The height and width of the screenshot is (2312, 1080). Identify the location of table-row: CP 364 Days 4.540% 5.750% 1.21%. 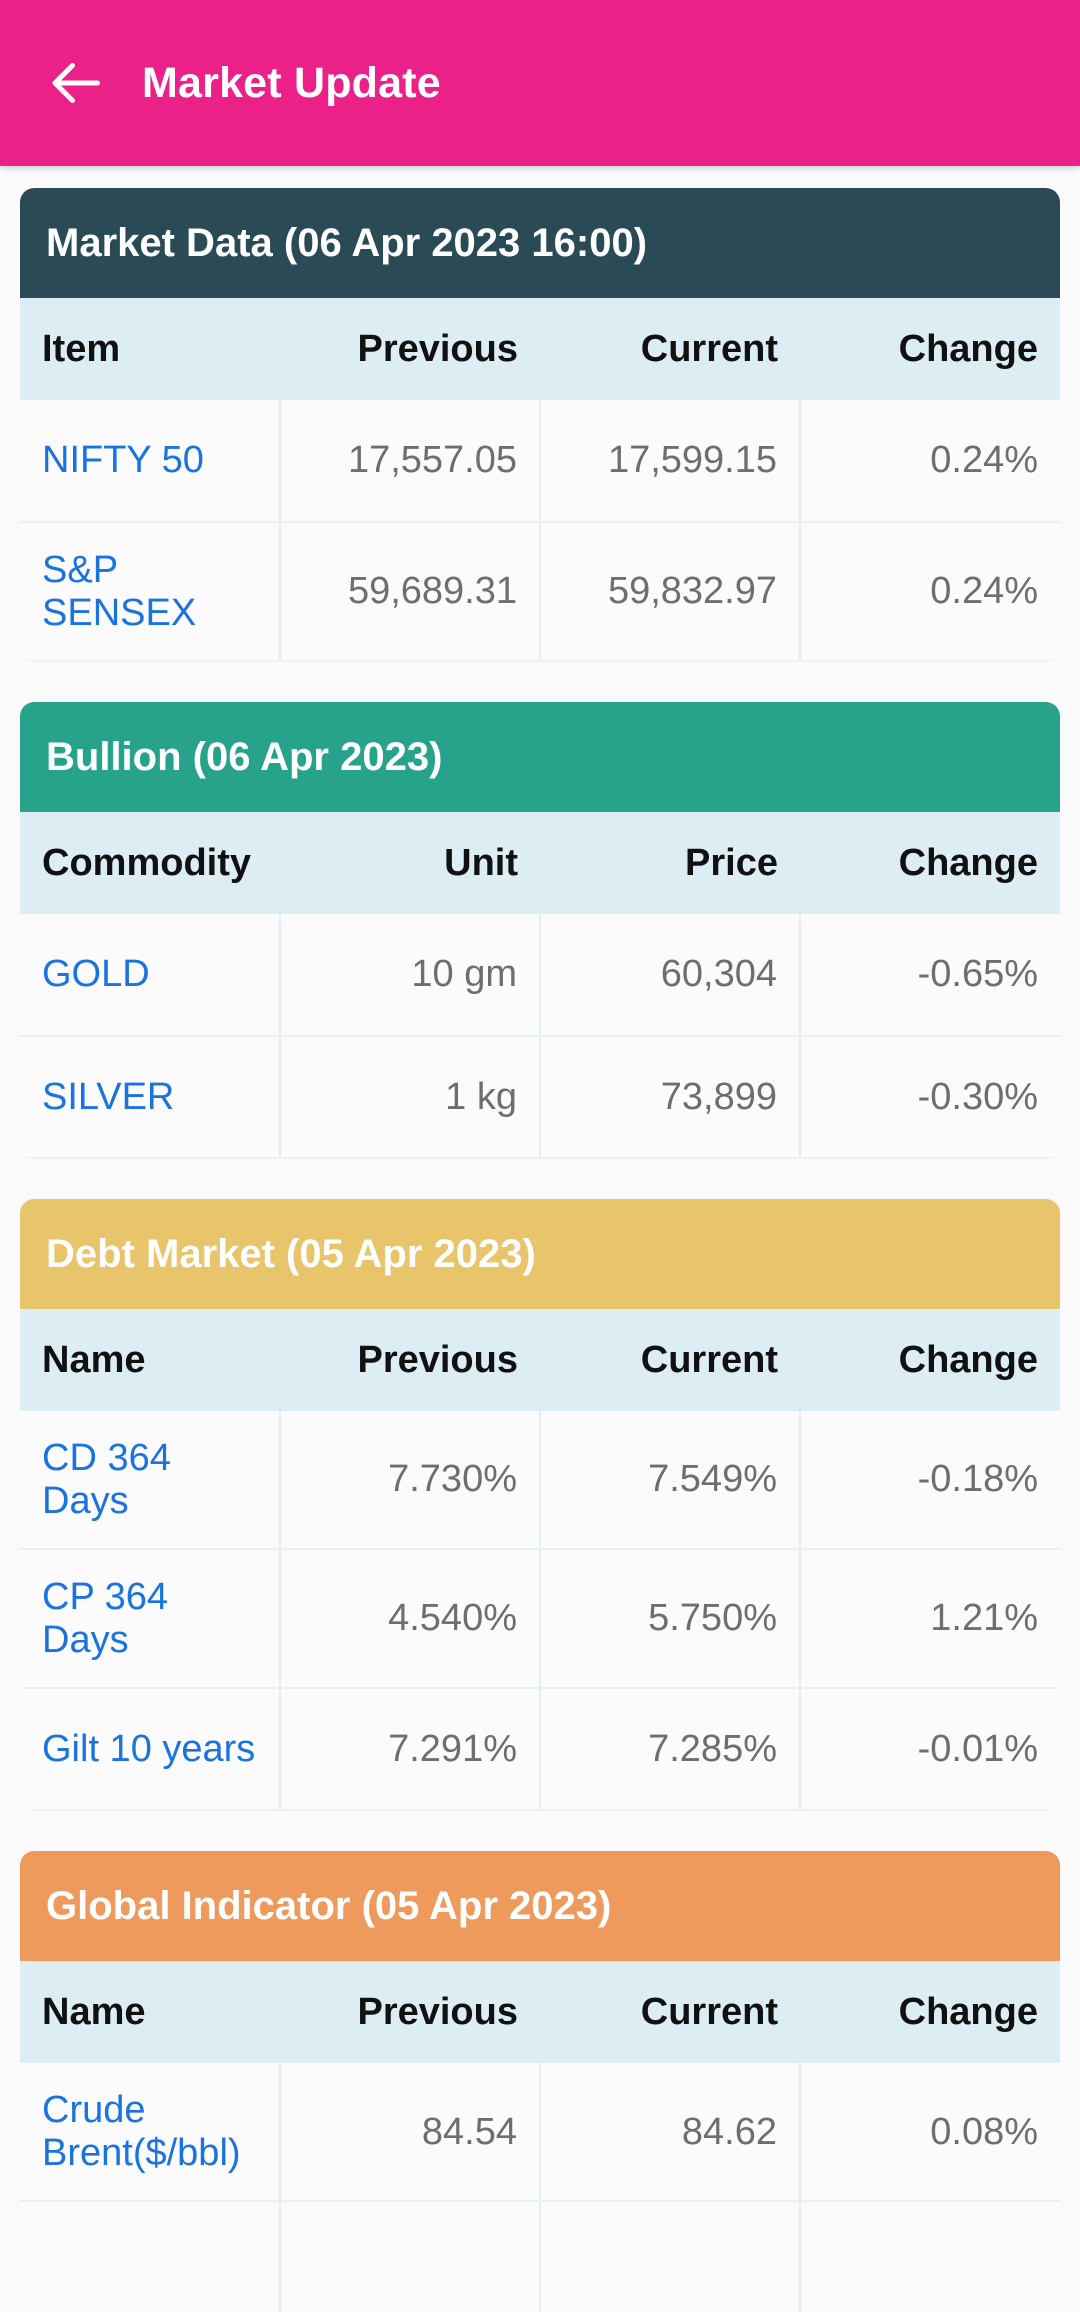
(540, 1619).